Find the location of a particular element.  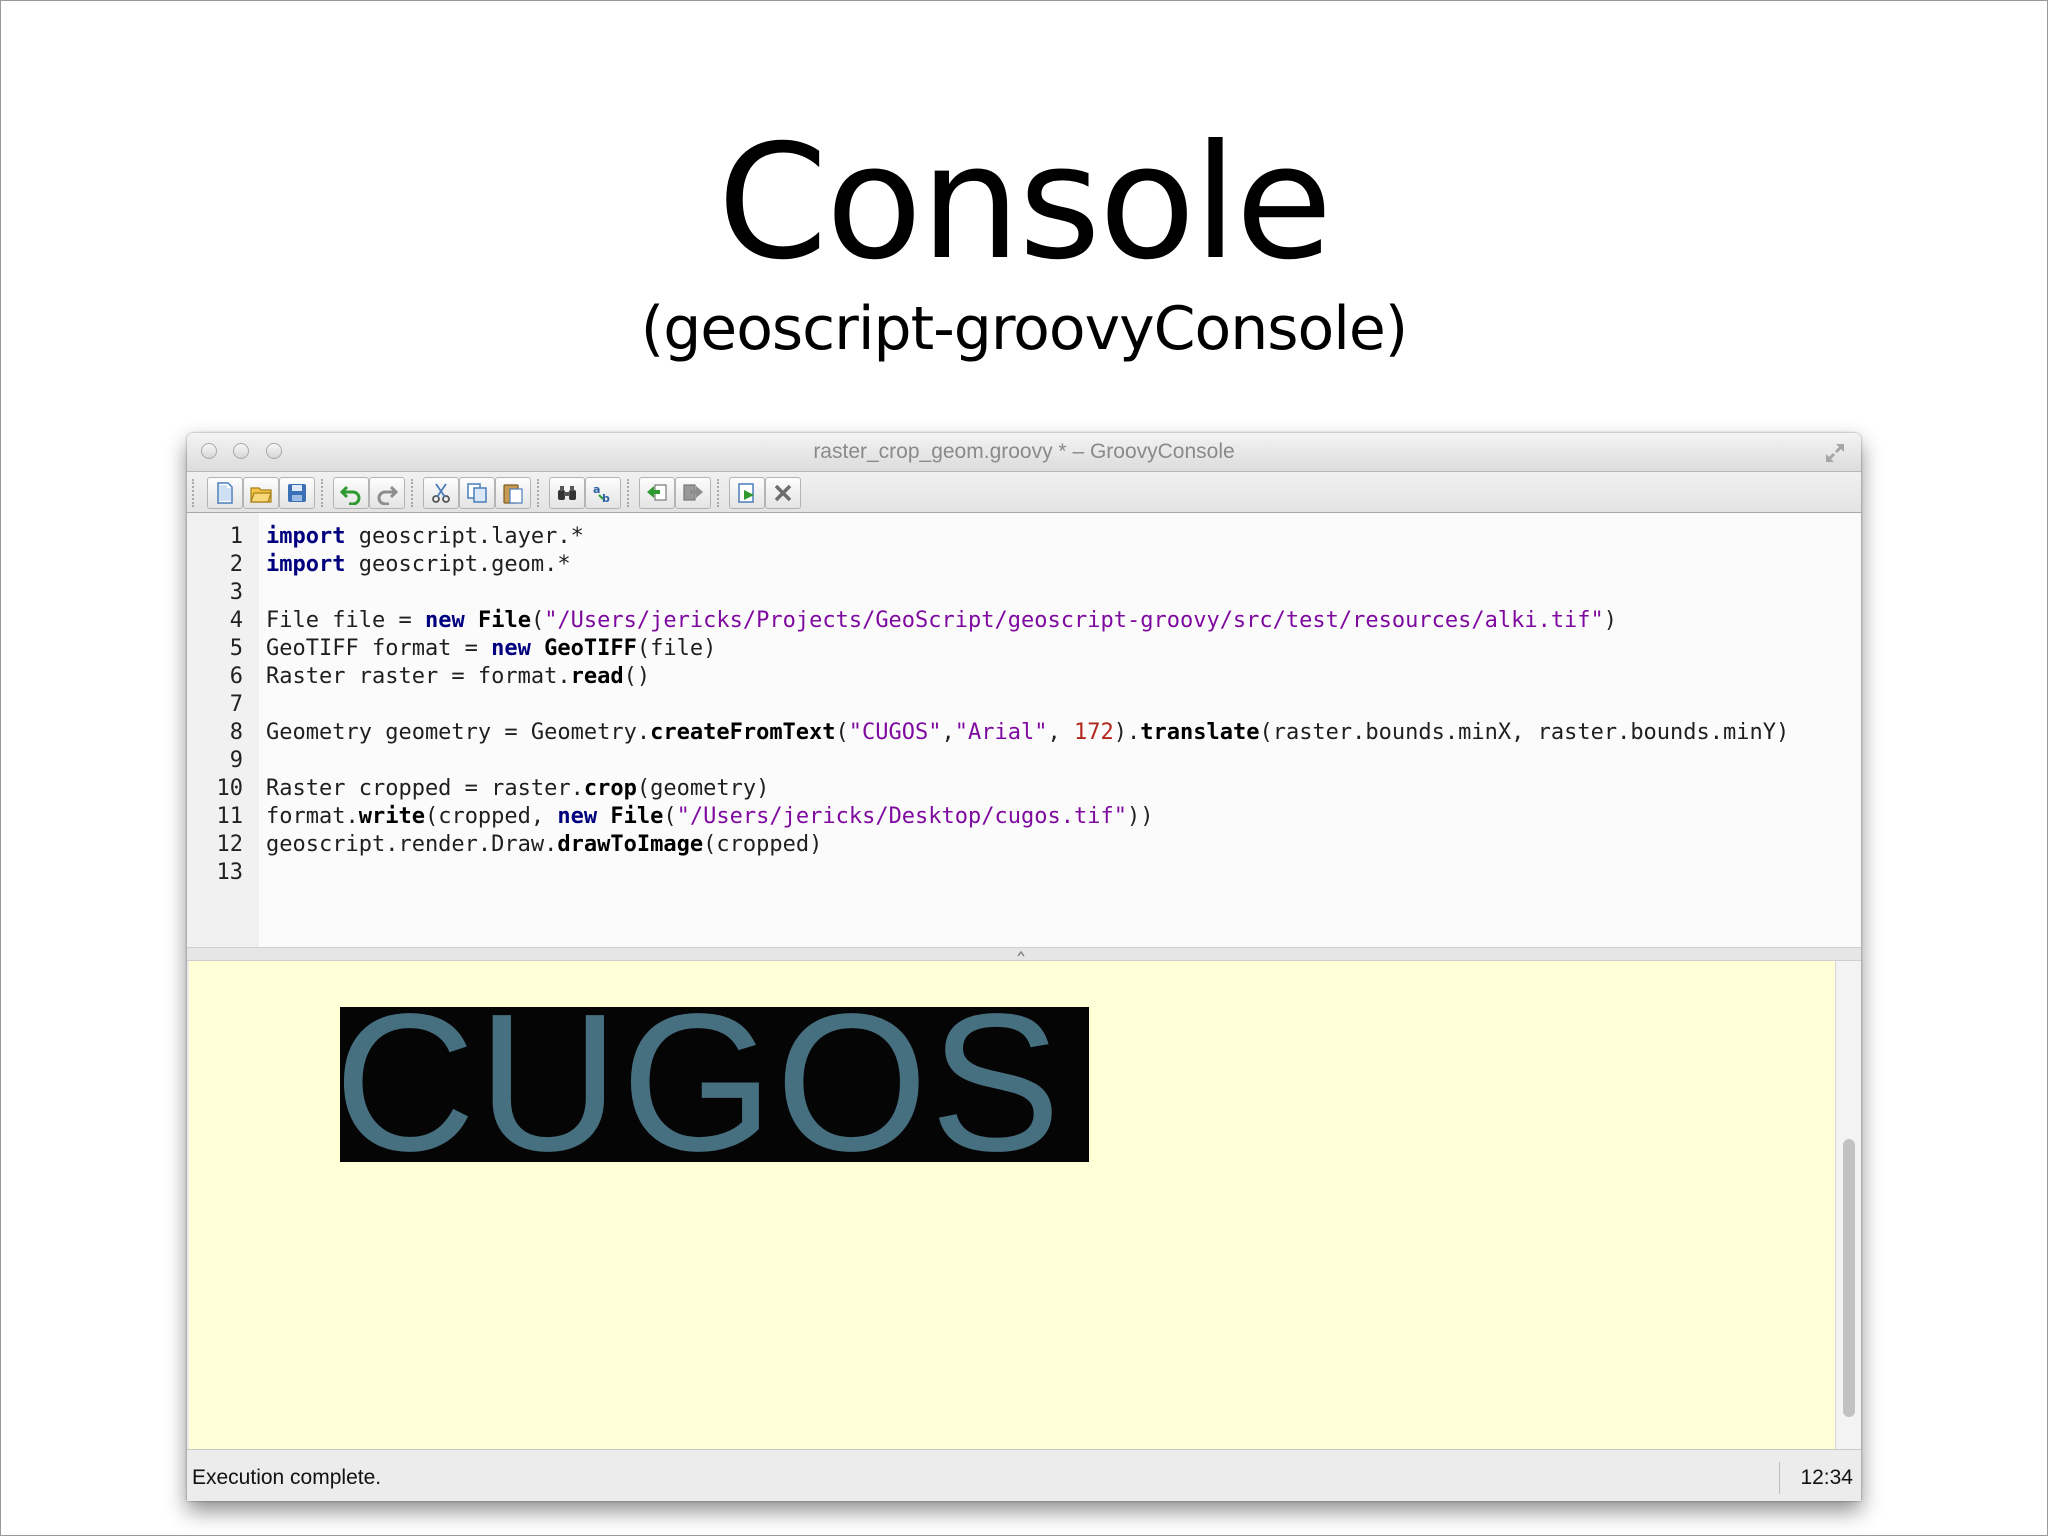

line-number: 5 is located at coordinates (236, 648).